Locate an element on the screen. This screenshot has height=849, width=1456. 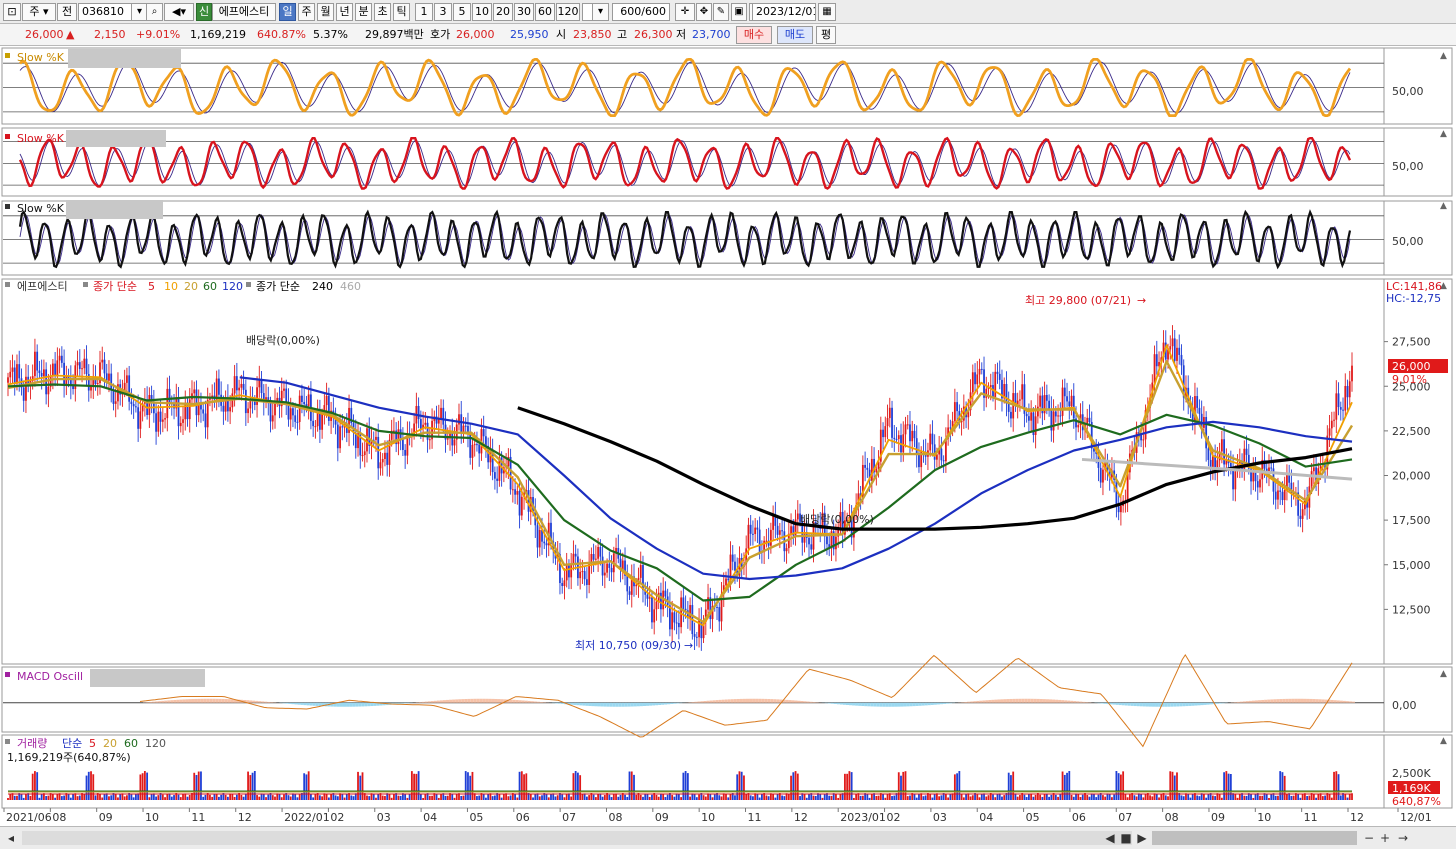
buy-button: 매수 is located at coordinates (754, 35).